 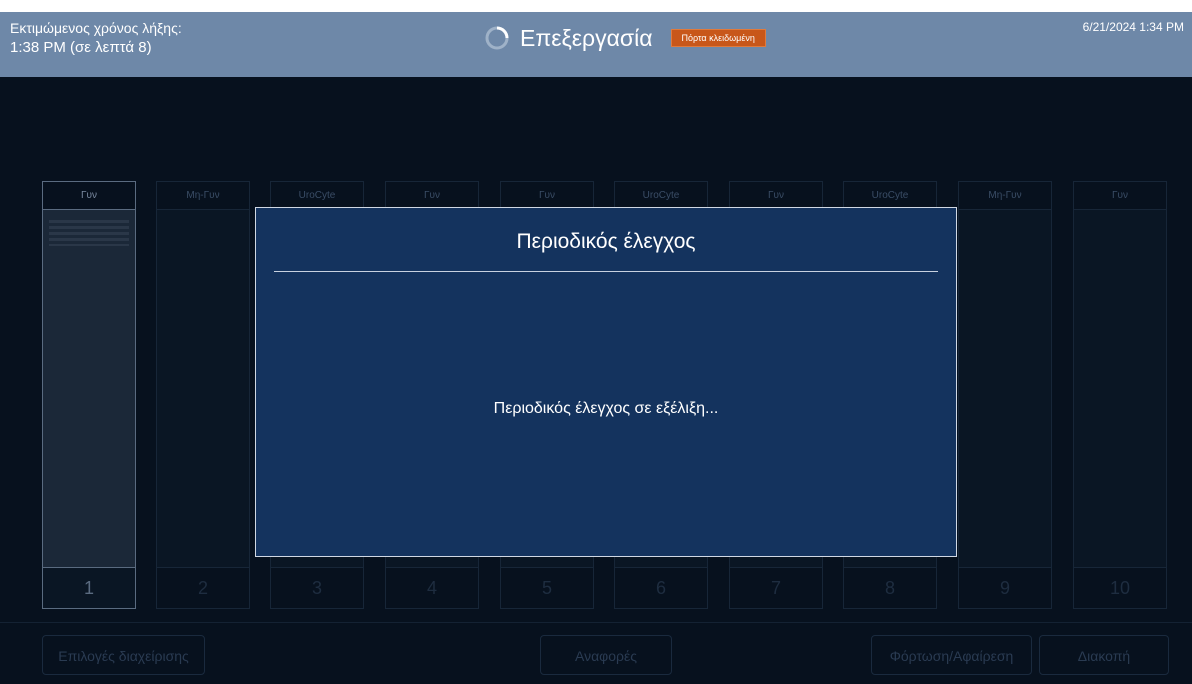 What do you see at coordinates (606, 271) in the screenshot?
I see `dialog-divider` at bounding box center [606, 271].